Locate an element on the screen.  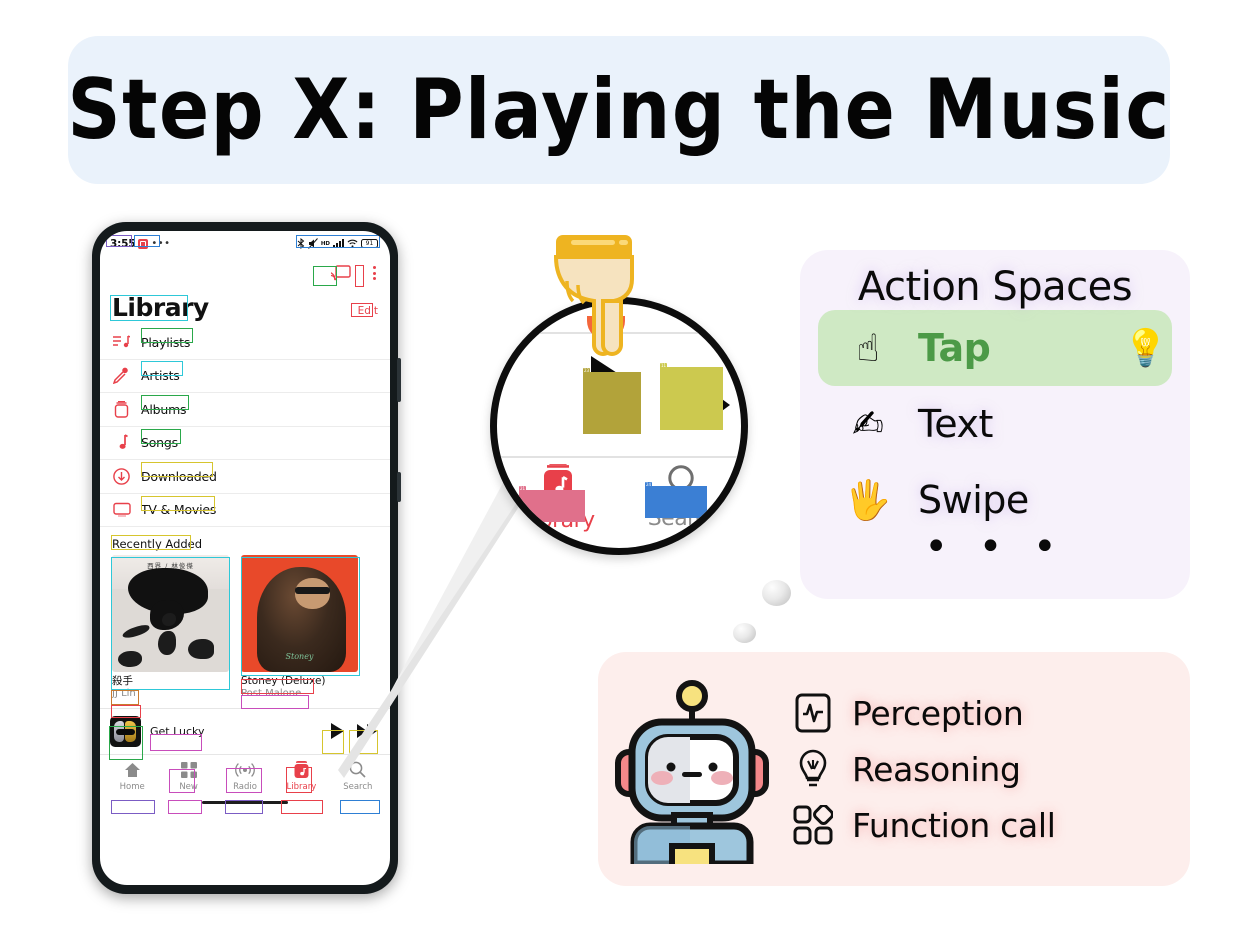
action-label: Swipe is located at coordinates (973, 500).